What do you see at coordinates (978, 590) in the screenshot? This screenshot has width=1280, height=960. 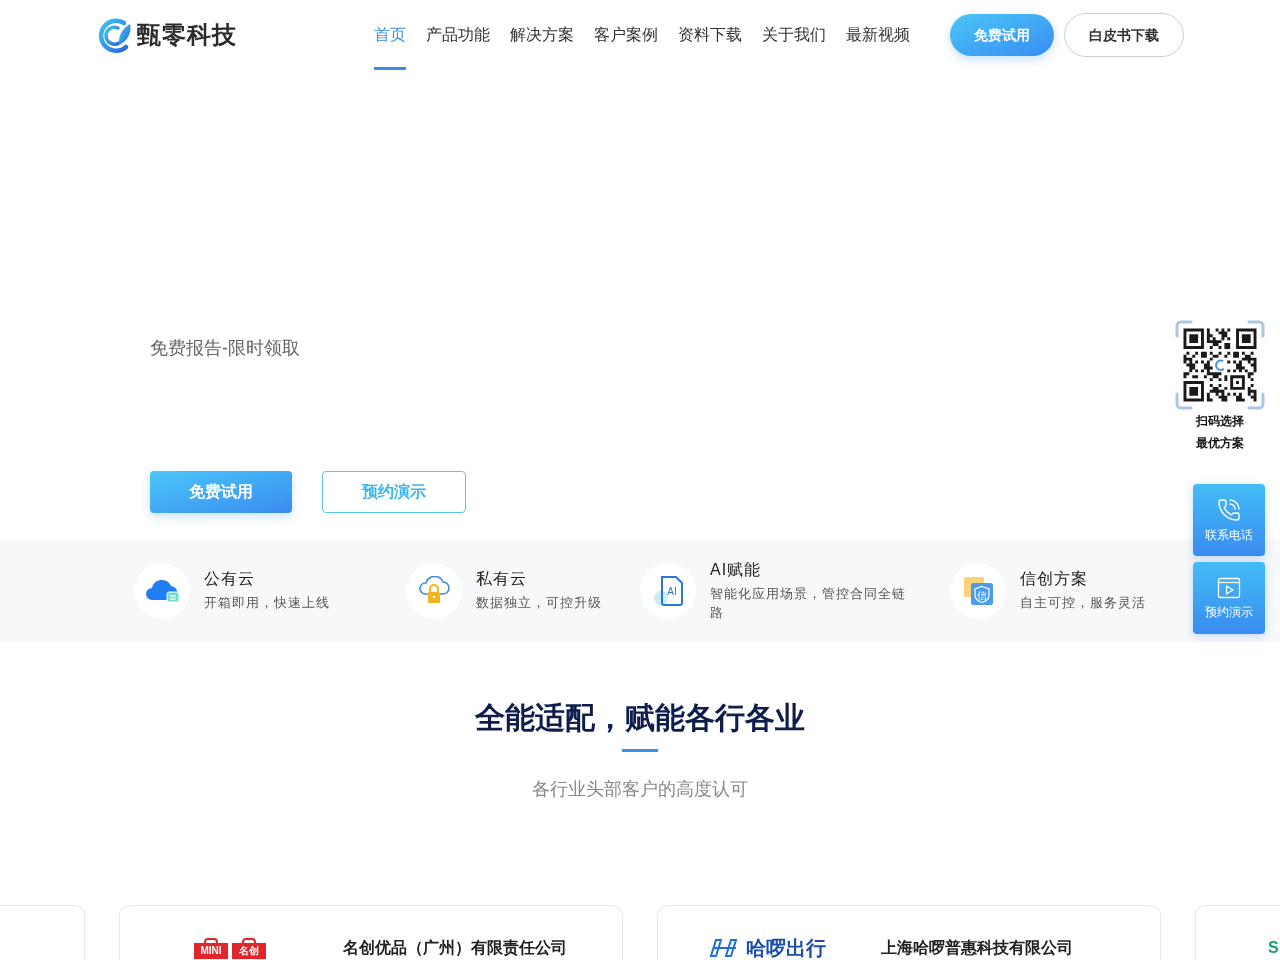 I see `shield-icon: 信` at bounding box center [978, 590].